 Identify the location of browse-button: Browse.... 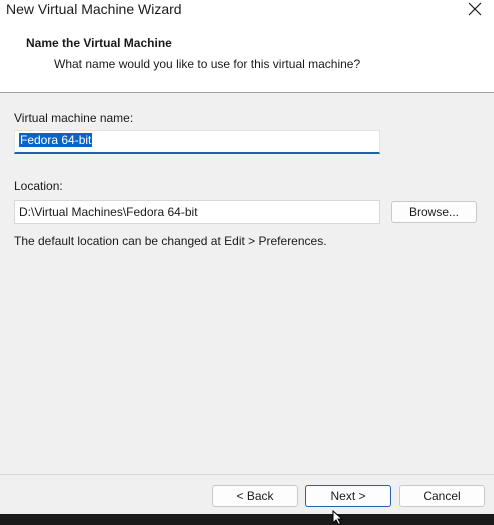
(434, 212).